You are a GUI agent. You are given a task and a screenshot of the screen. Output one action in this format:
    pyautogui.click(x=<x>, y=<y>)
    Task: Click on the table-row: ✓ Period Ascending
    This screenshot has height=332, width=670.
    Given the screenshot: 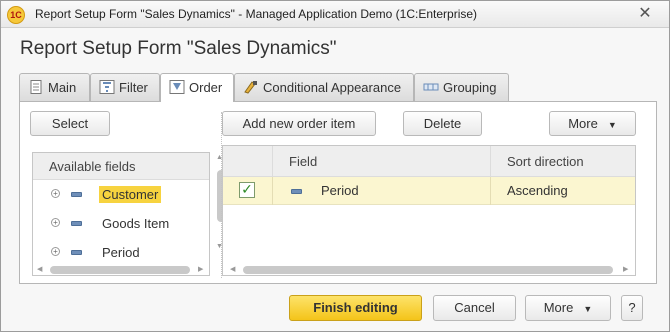 What is the action you would take?
    pyautogui.click(x=429, y=191)
    